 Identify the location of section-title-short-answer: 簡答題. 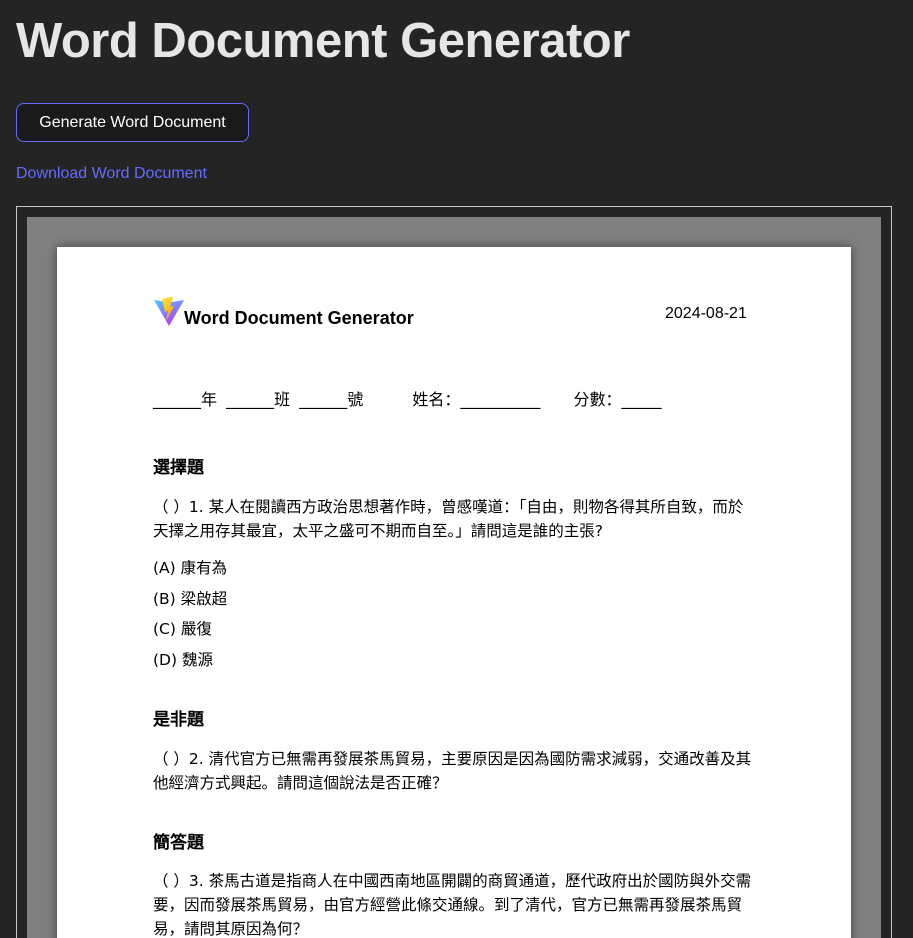
(178, 843).